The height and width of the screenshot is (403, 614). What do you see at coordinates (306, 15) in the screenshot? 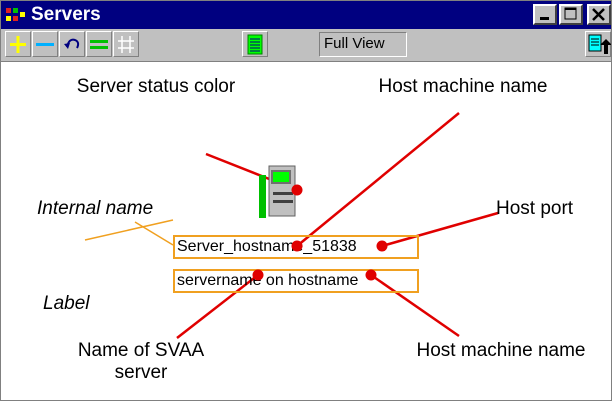
I see `title-bar: Servers` at bounding box center [306, 15].